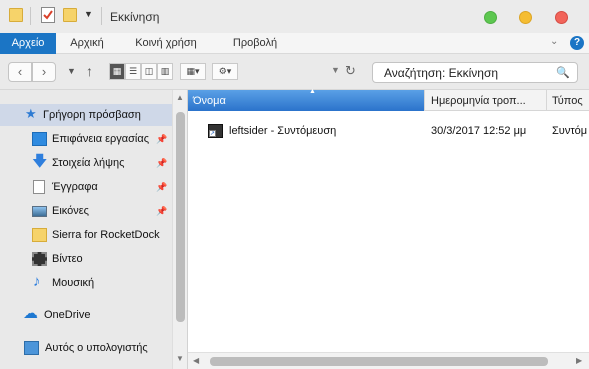  Describe the element at coordinates (312, 91) in the screenshot. I see `sort-ascending-icon: ▲` at that location.